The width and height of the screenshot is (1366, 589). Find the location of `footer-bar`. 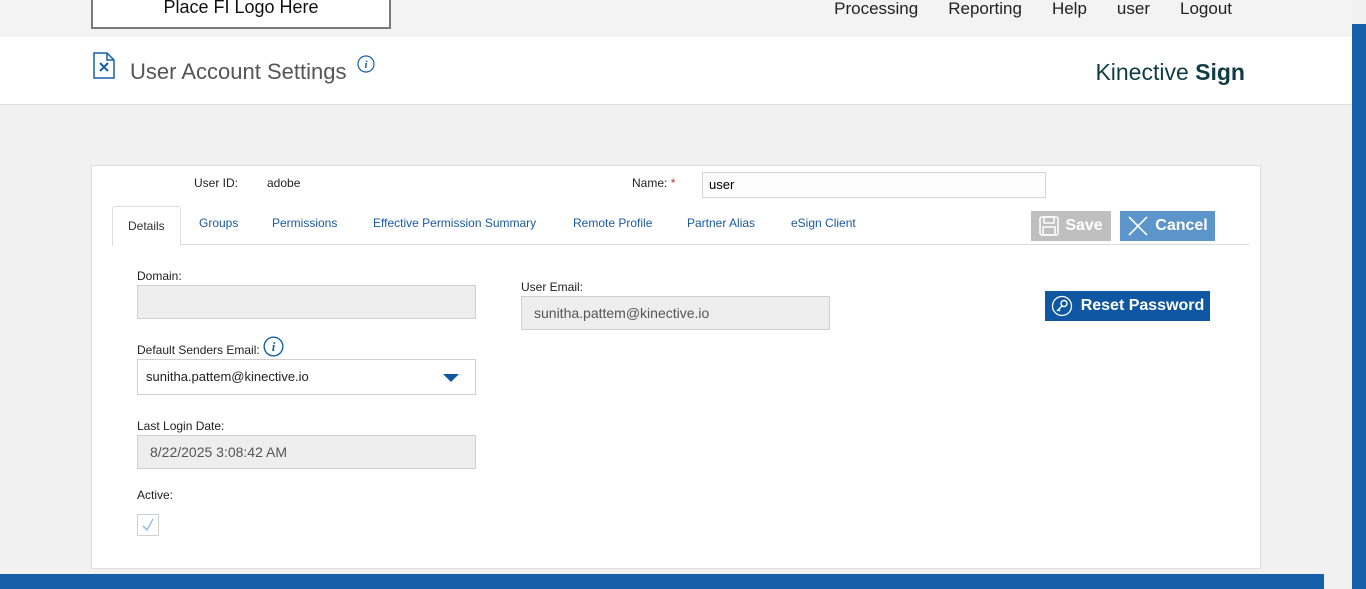

footer-bar is located at coordinates (662, 581).